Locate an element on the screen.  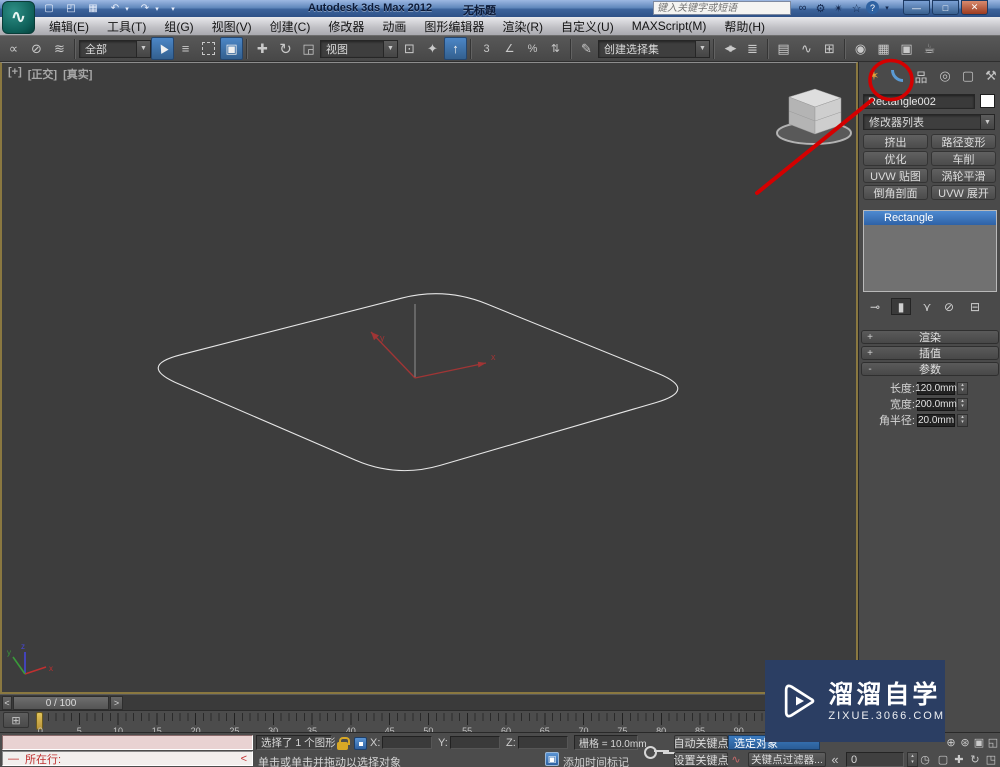
current-frame-field: 0 is located at coordinates (875, 759).